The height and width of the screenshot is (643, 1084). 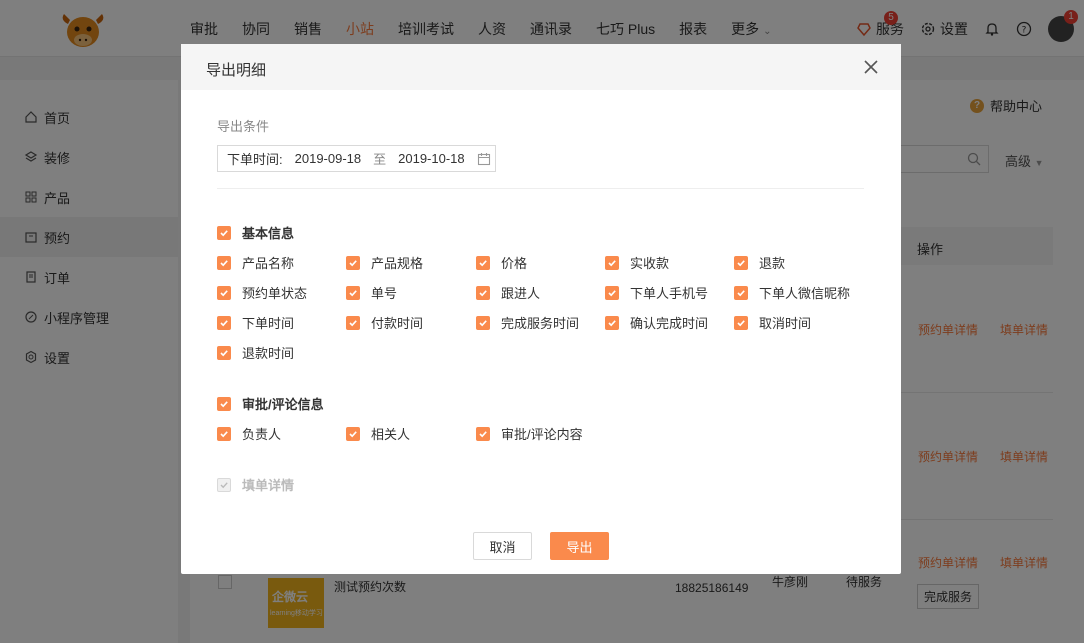 What do you see at coordinates (502, 546) in the screenshot?
I see `cancel-button: 取消` at bounding box center [502, 546].